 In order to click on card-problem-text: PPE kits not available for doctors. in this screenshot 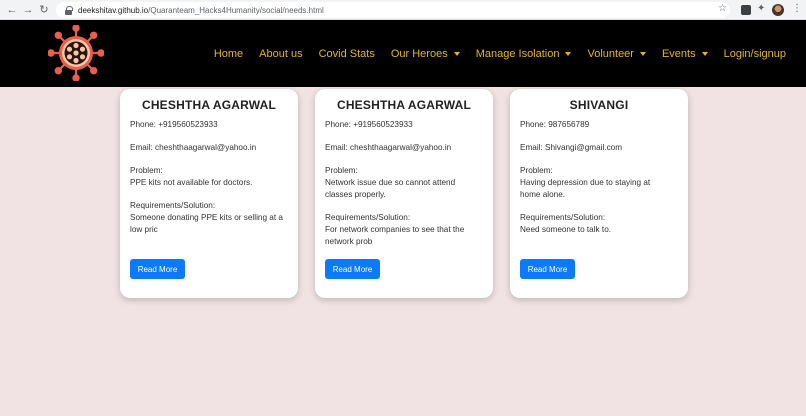, I will do `click(191, 182)`.